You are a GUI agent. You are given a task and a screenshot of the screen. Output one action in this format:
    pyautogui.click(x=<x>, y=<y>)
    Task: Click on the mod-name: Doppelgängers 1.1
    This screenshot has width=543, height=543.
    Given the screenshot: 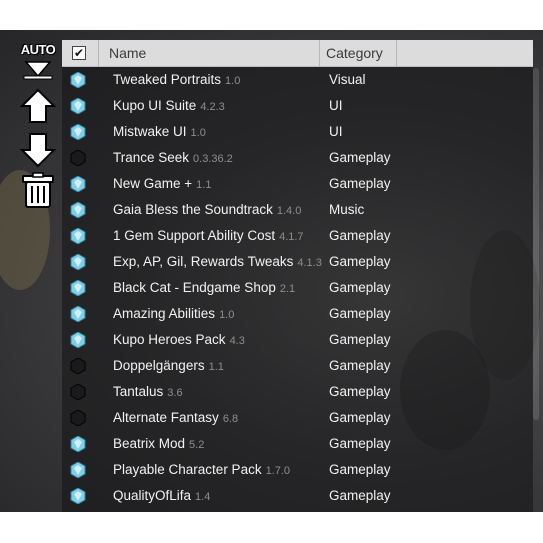 What is the action you would take?
    pyautogui.click(x=168, y=366)
    